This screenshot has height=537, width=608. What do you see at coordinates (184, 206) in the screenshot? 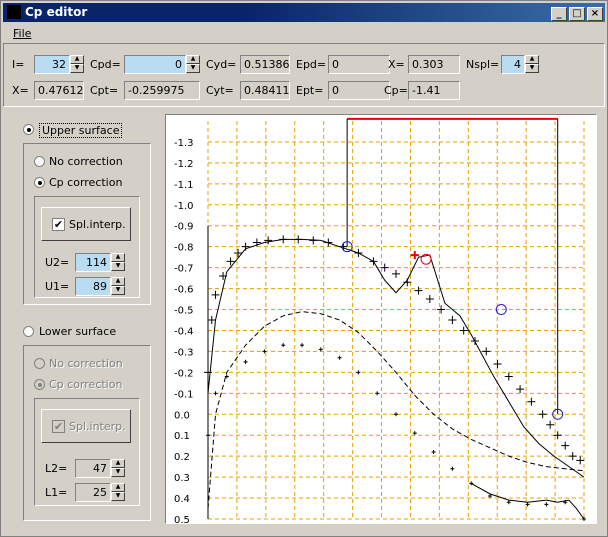
I see `y-tick-label: -1.0` at bounding box center [184, 206].